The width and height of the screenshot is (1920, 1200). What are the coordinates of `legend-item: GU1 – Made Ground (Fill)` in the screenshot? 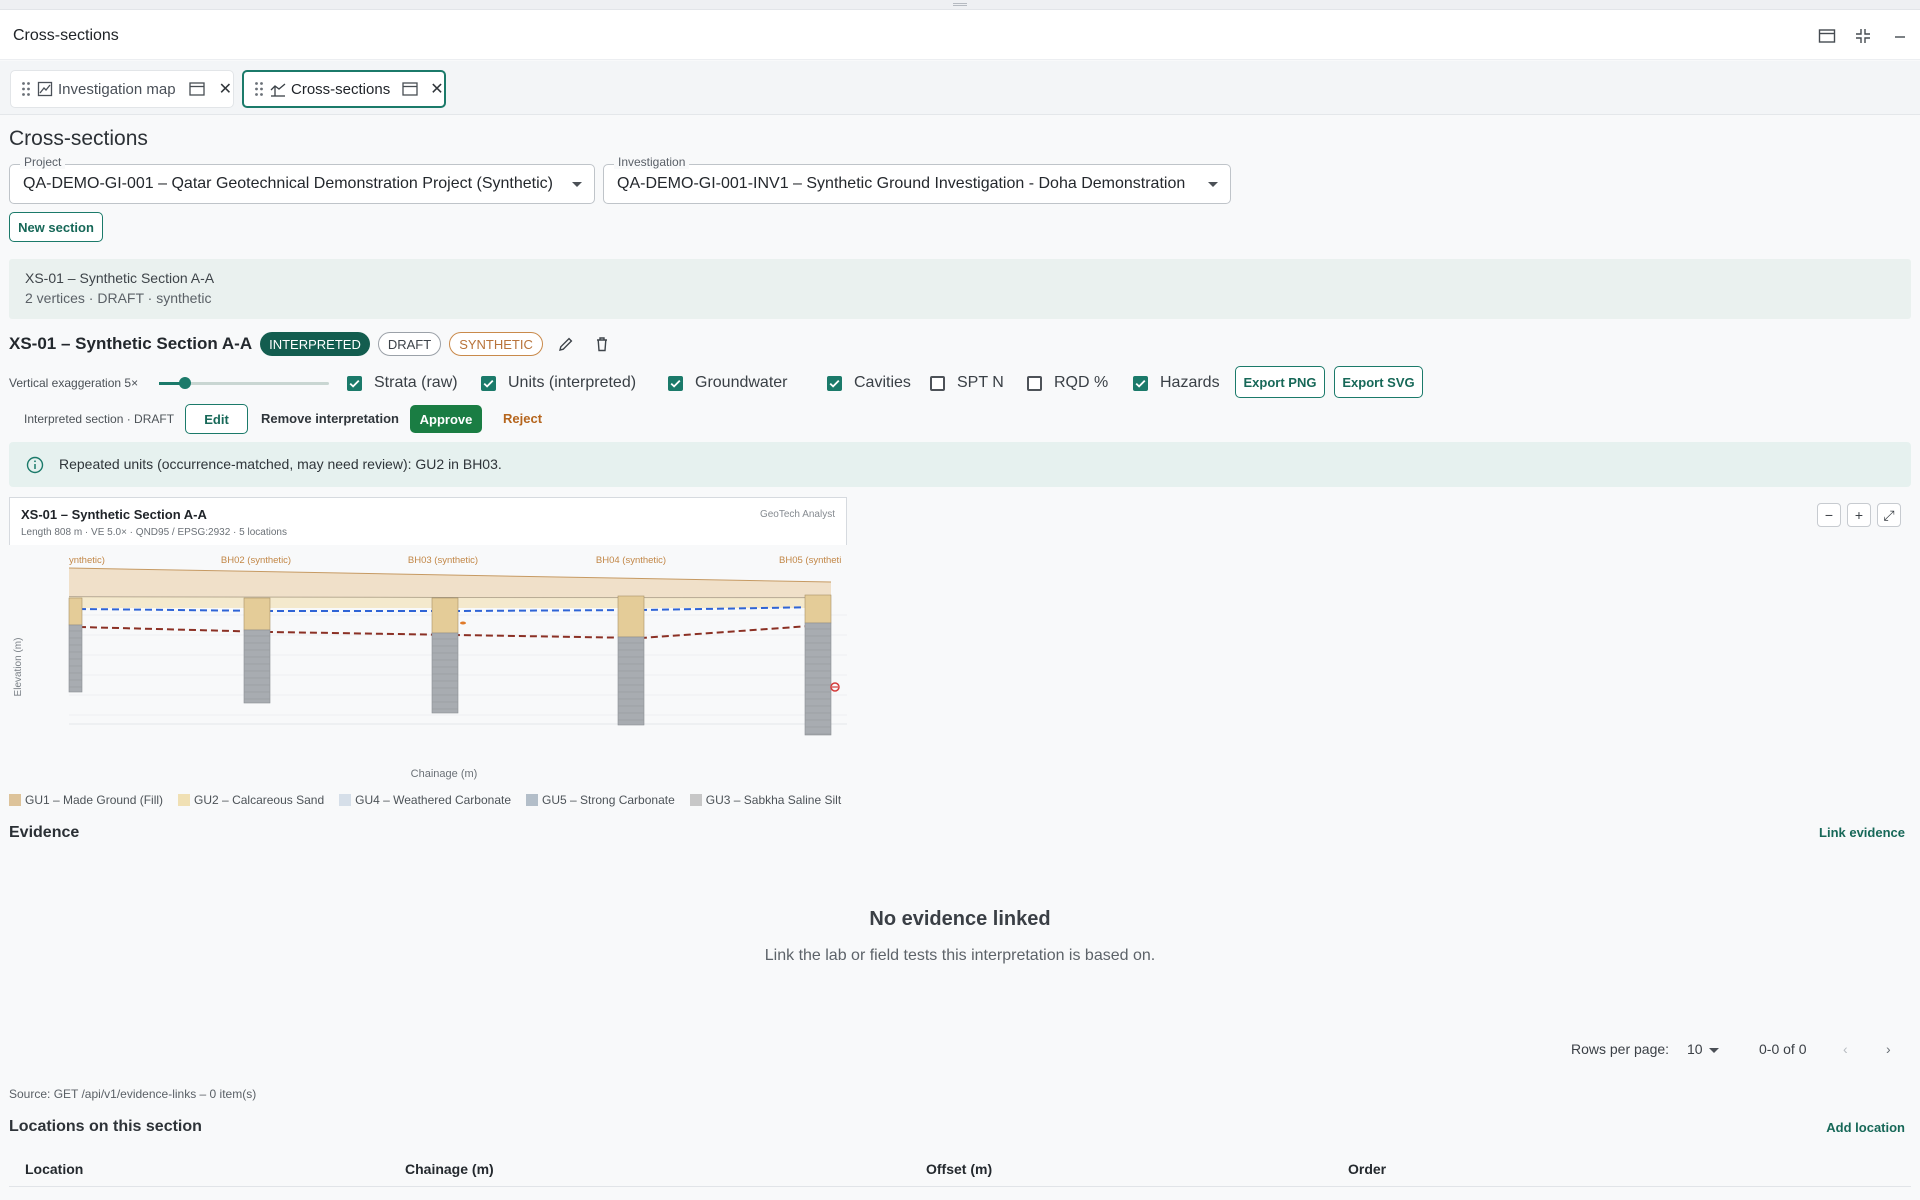 It's located at (86, 800).